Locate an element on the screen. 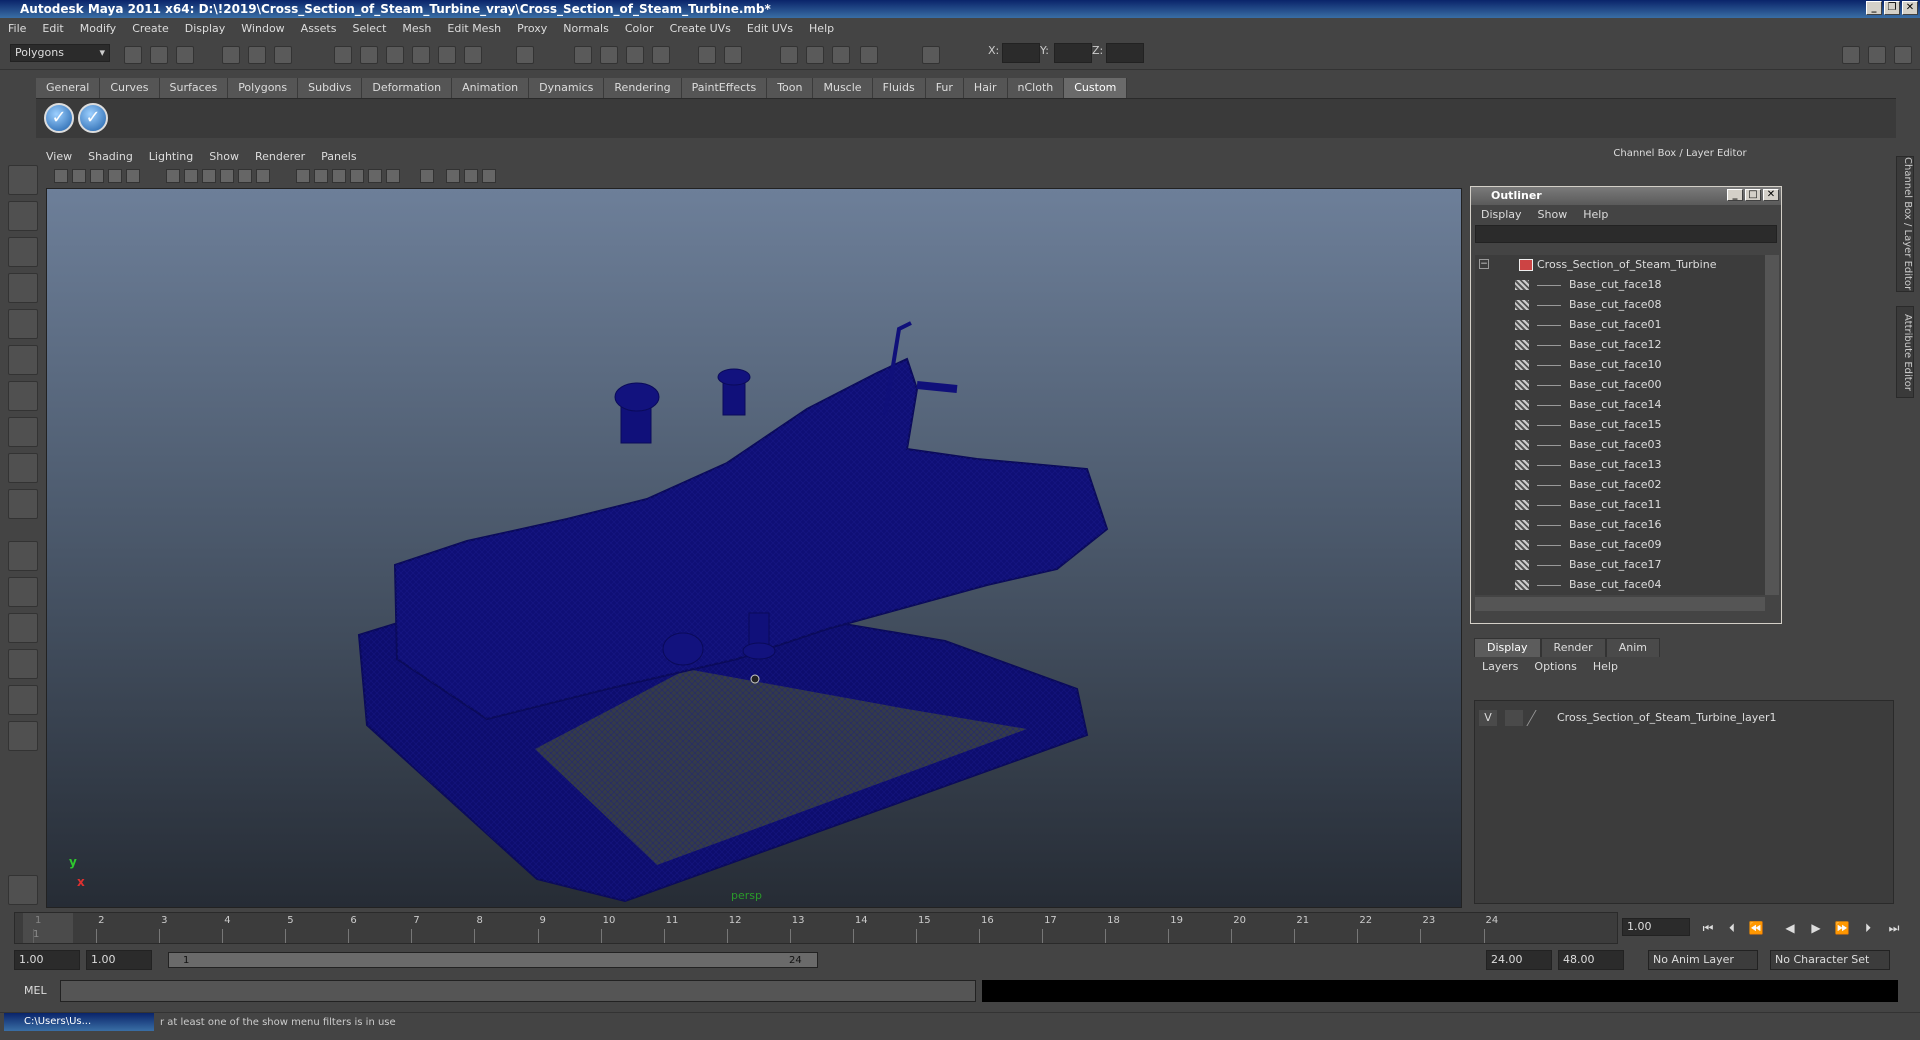 This screenshot has height=1040, width=1920. outliner-item: Base_cut_face04 is located at coordinates (1620, 585).